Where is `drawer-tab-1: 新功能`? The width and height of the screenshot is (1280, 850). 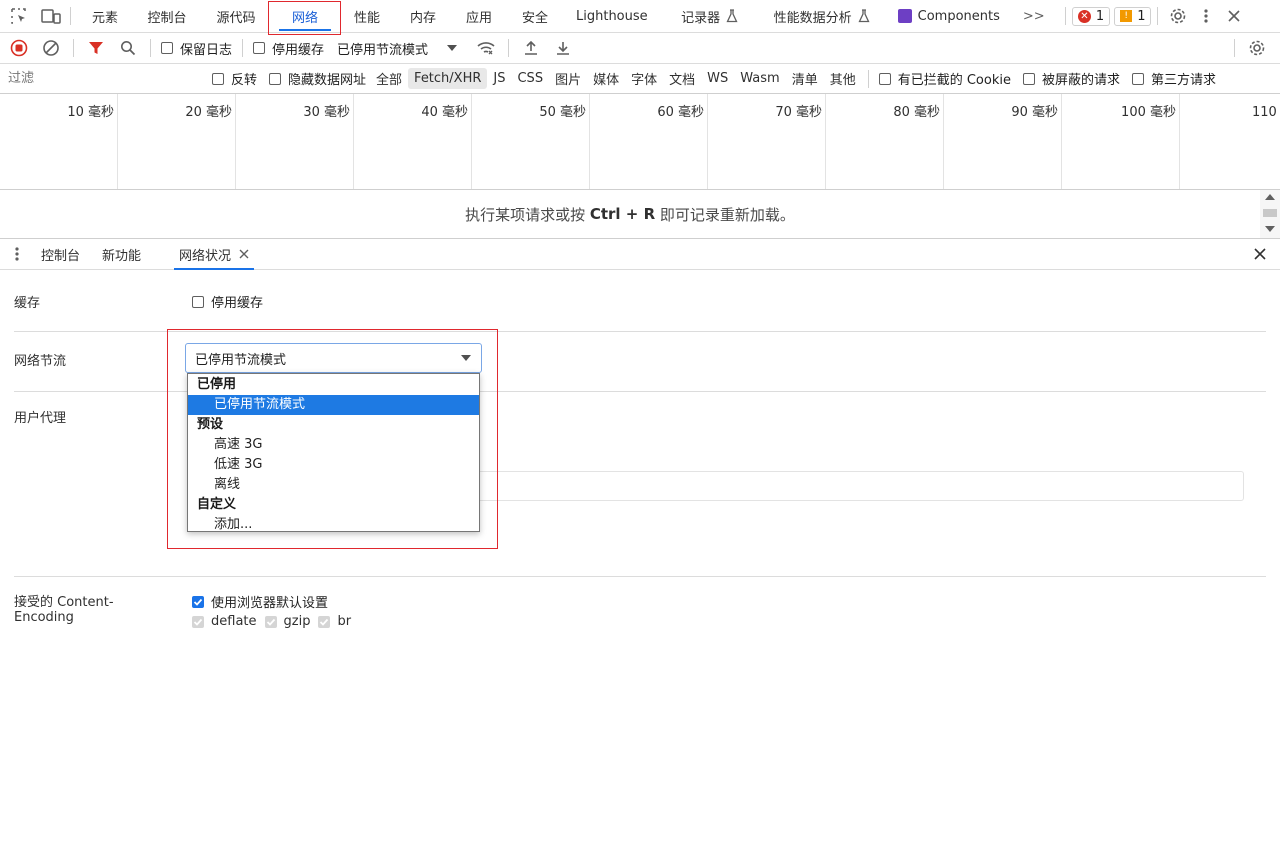 drawer-tab-1: 新功能 is located at coordinates (121, 254).